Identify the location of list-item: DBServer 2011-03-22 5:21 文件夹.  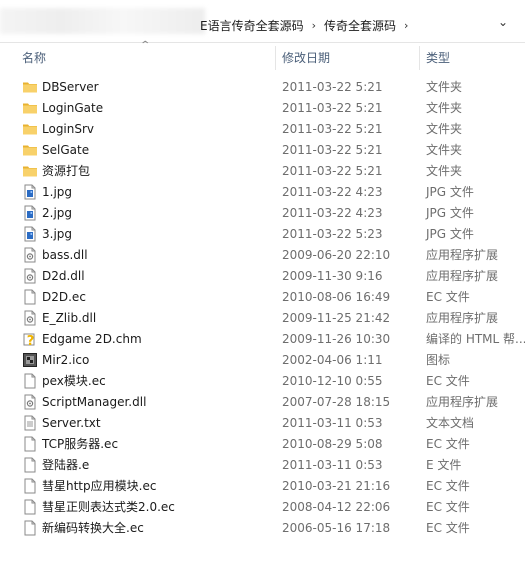
(262, 87).